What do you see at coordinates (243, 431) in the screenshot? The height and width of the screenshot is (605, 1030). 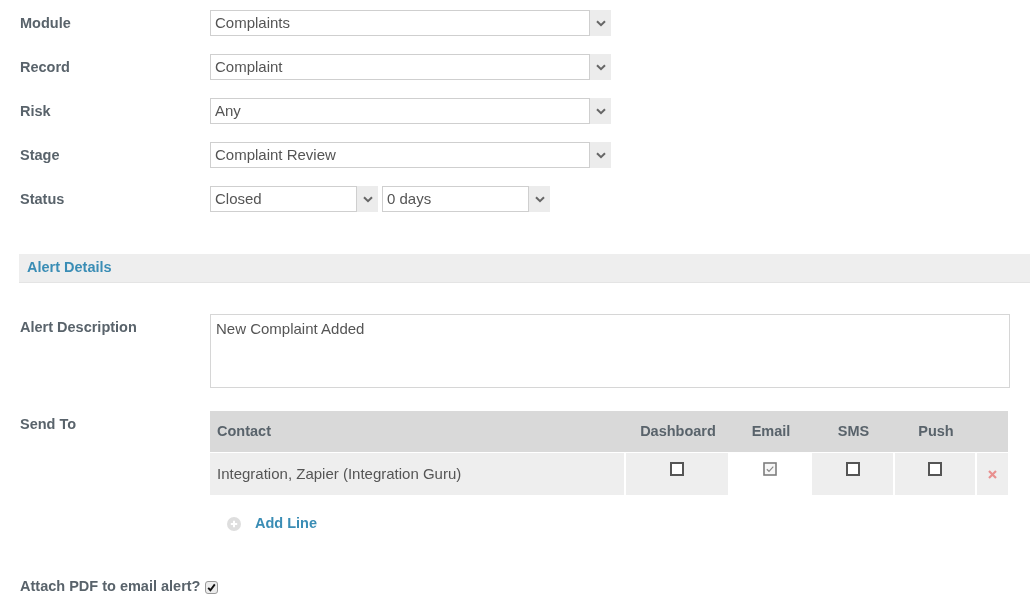 I see `column-heading: Contact` at bounding box center [243, 431].